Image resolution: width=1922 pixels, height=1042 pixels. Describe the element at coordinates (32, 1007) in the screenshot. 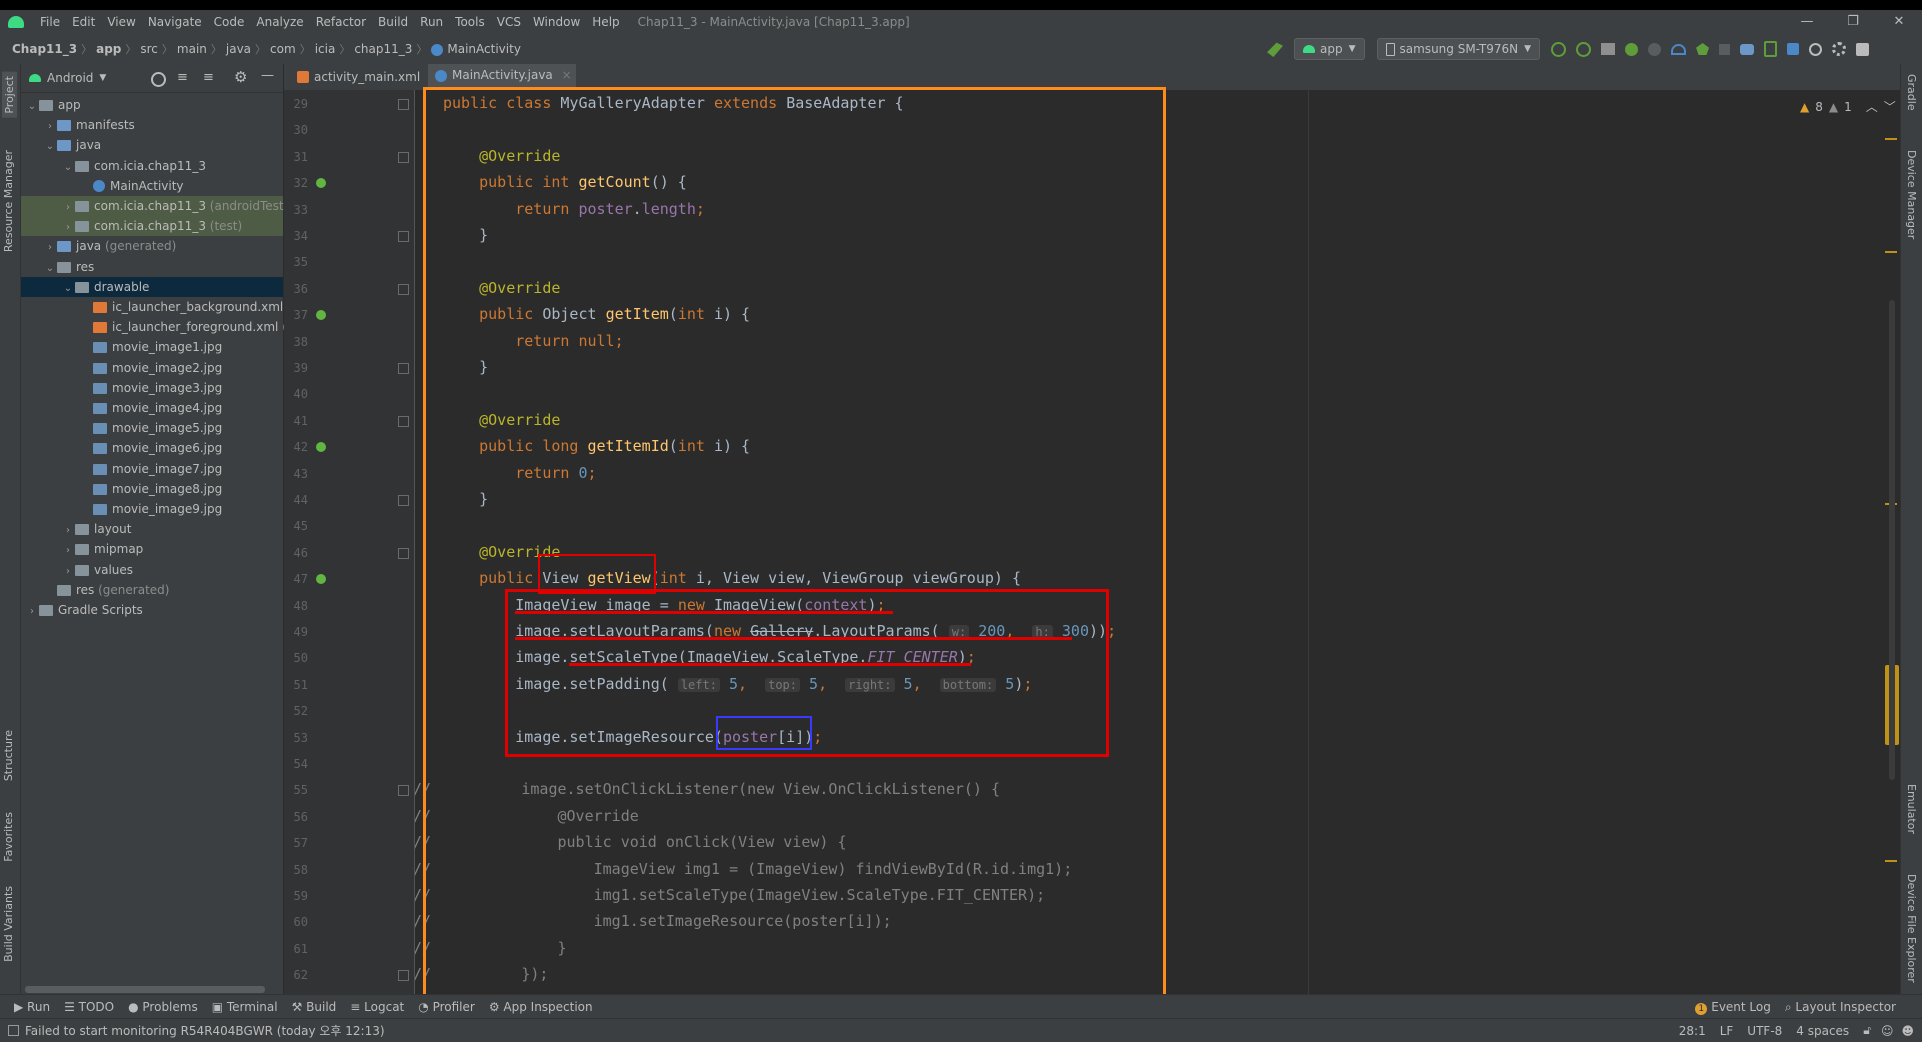

I see `run-tool-button: ▶ Run` at that location.